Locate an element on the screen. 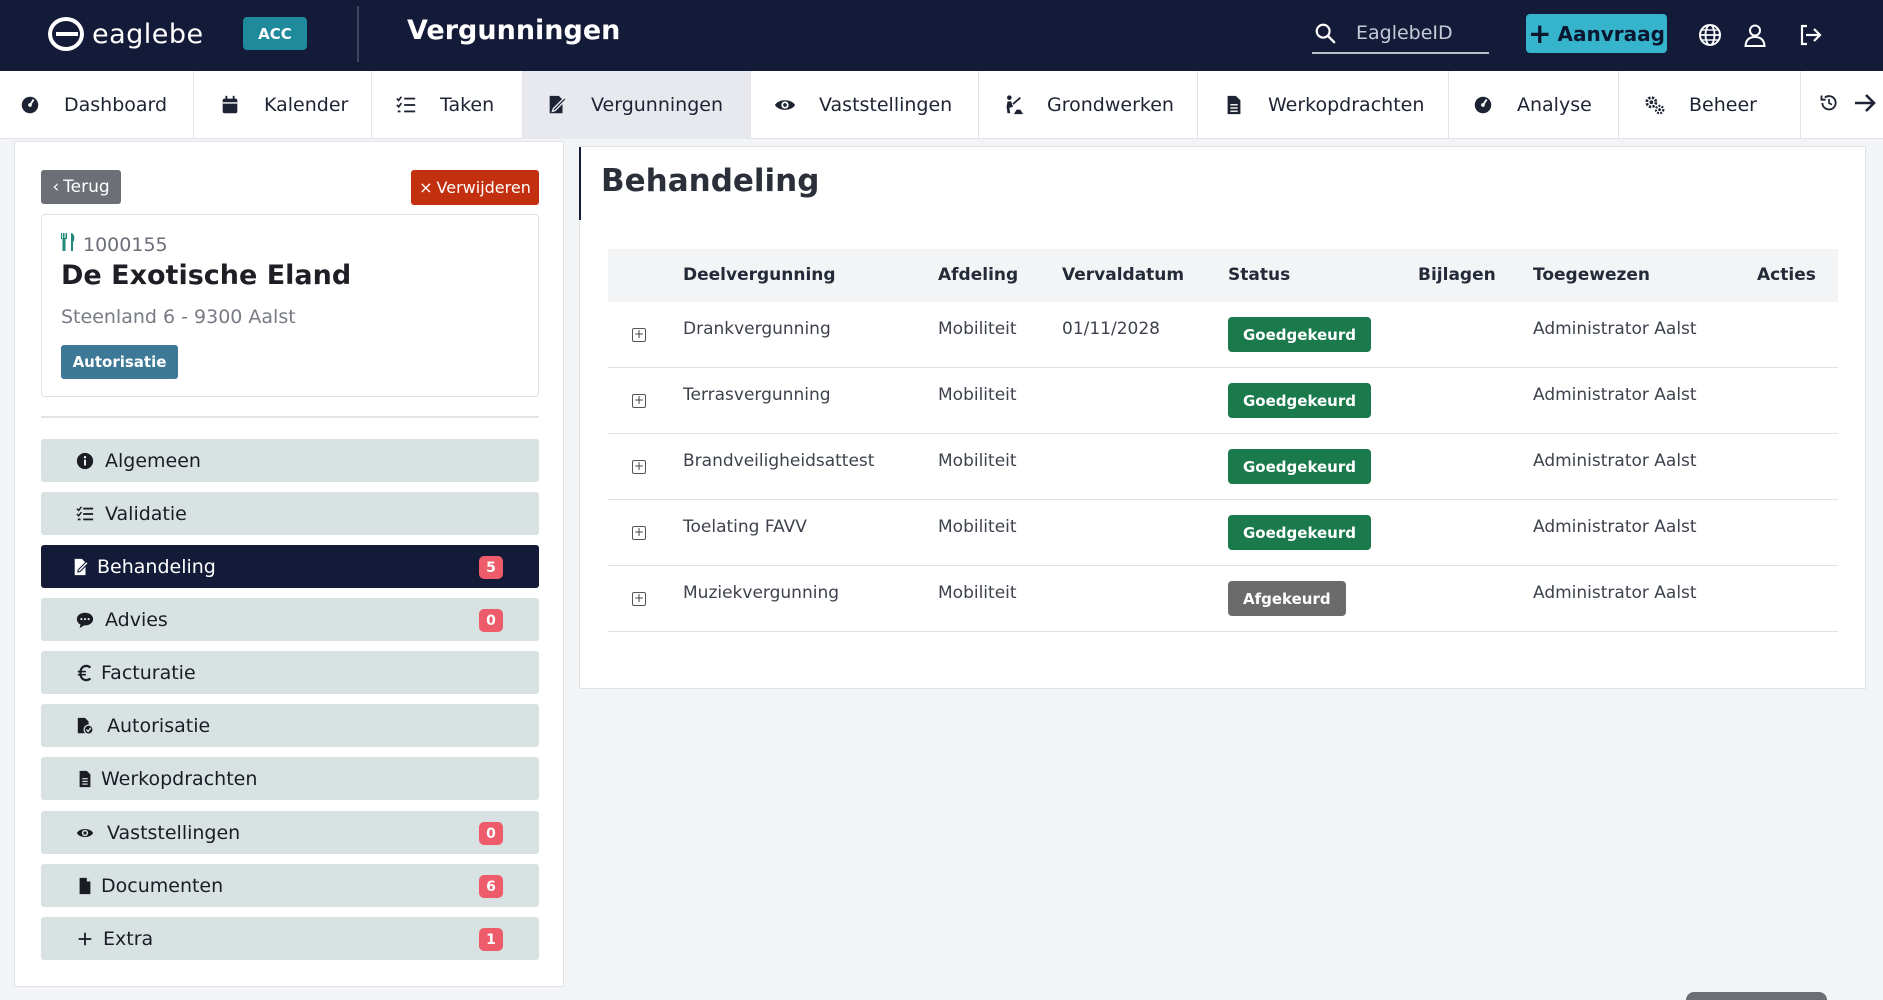 The height and width of the screenshot is (1000, 1883). nav-vaststellingen: Vaststellingen is located at coordinates (865, 105).